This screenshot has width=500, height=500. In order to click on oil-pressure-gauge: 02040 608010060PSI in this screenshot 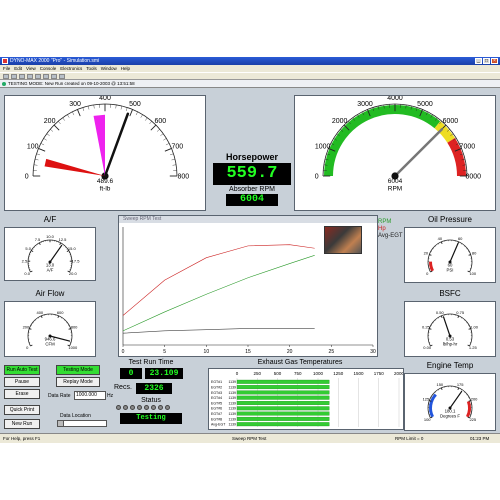, I will do `click(450, 256)`.